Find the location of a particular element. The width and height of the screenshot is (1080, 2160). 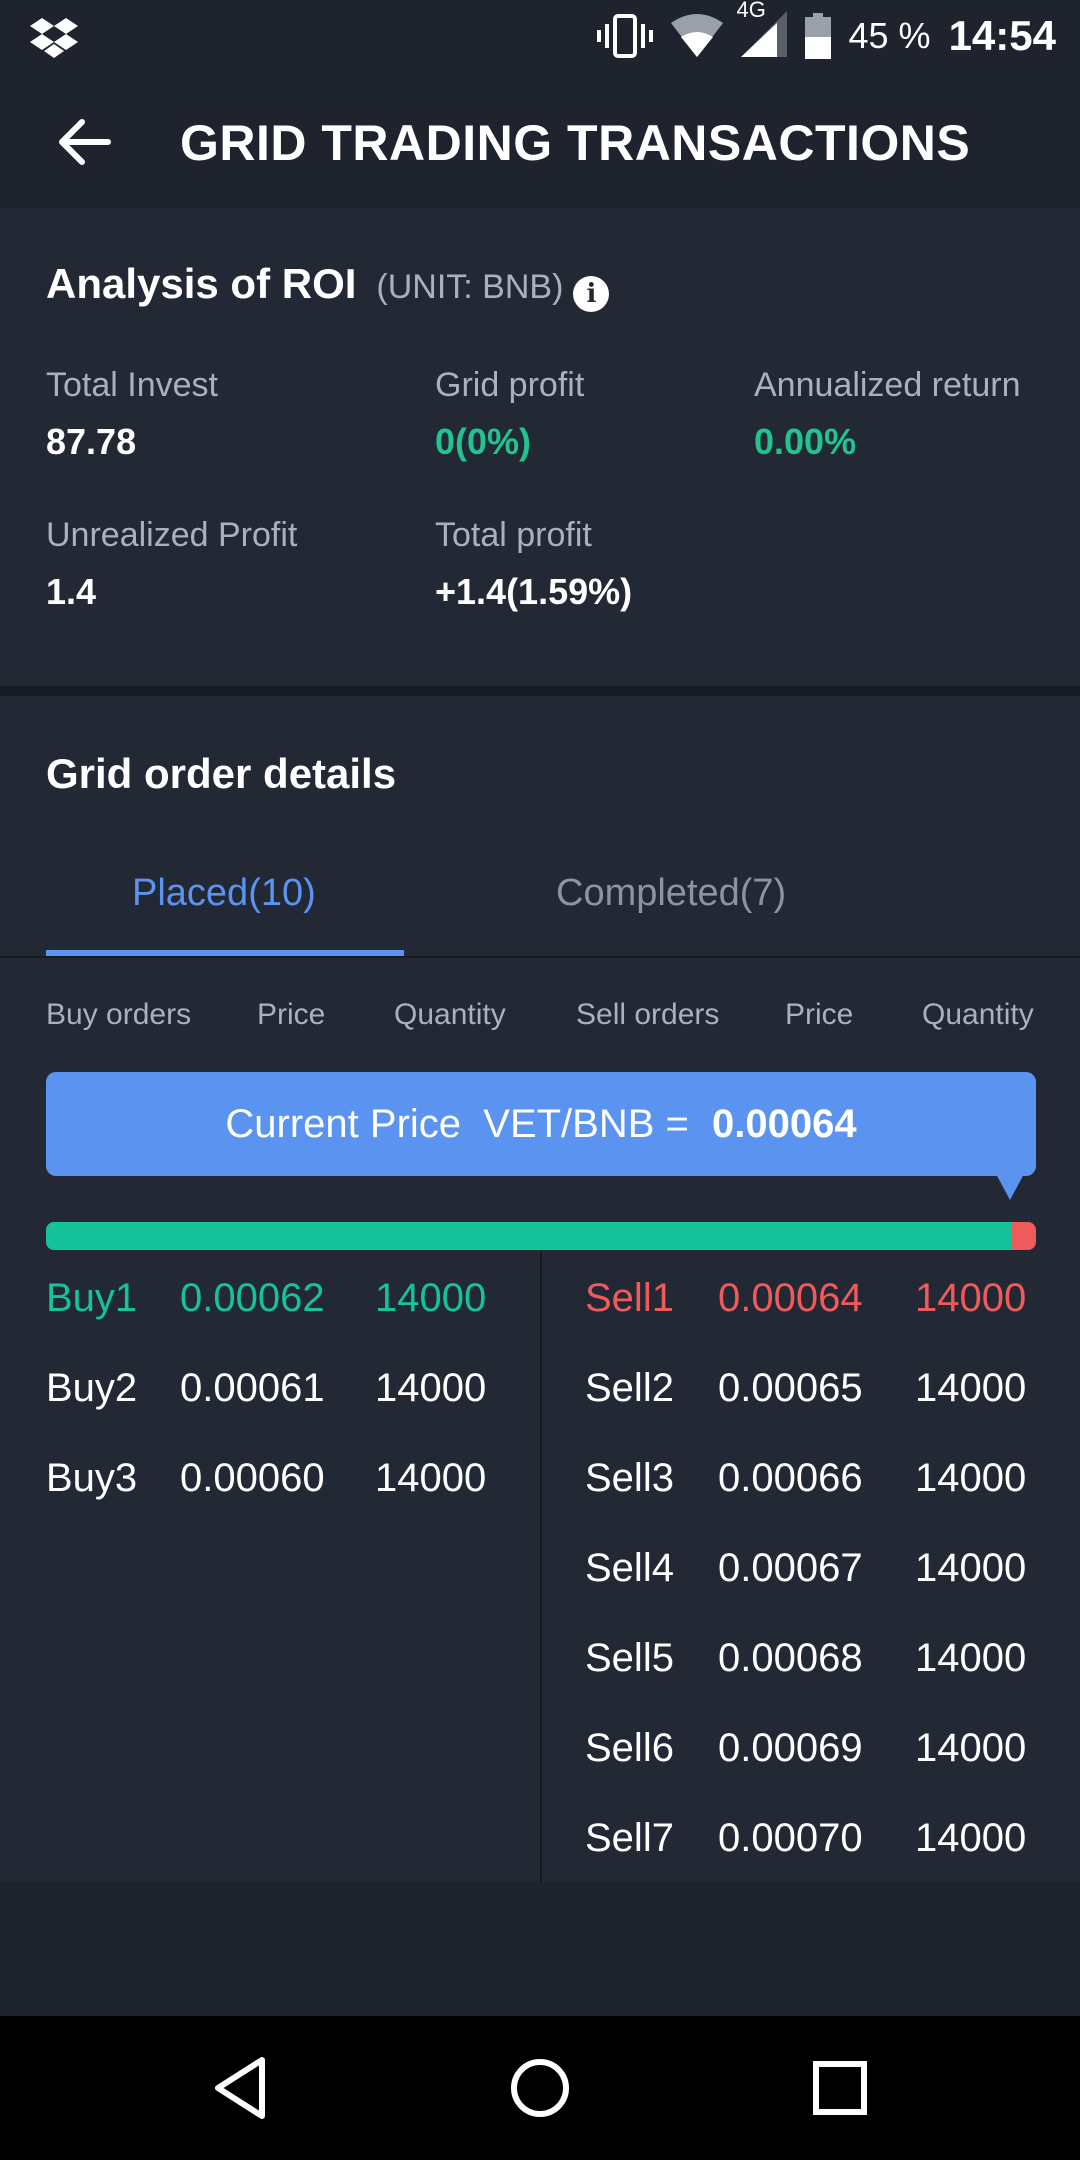

nav-recents-icon is located at coordinates (840, 2088).